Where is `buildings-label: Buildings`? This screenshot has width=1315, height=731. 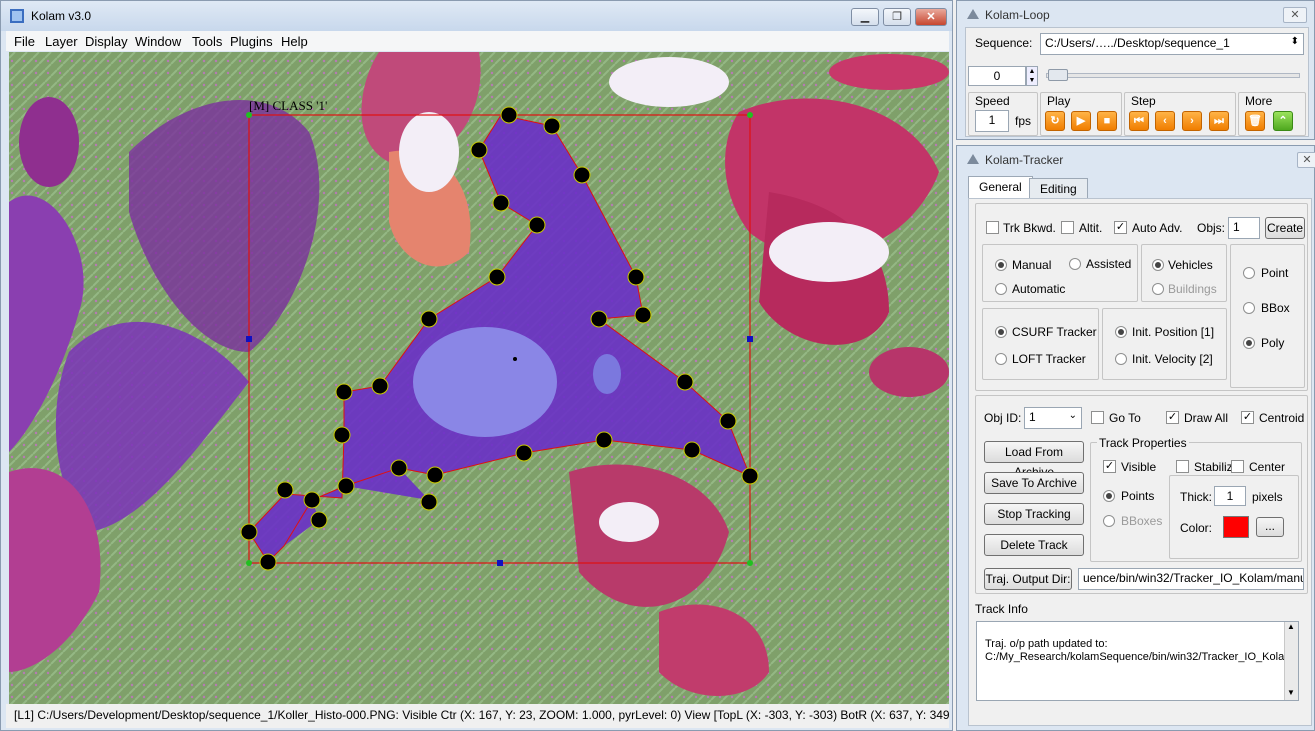 buildings-label: Buildings is located at coordinates (1192, 289).